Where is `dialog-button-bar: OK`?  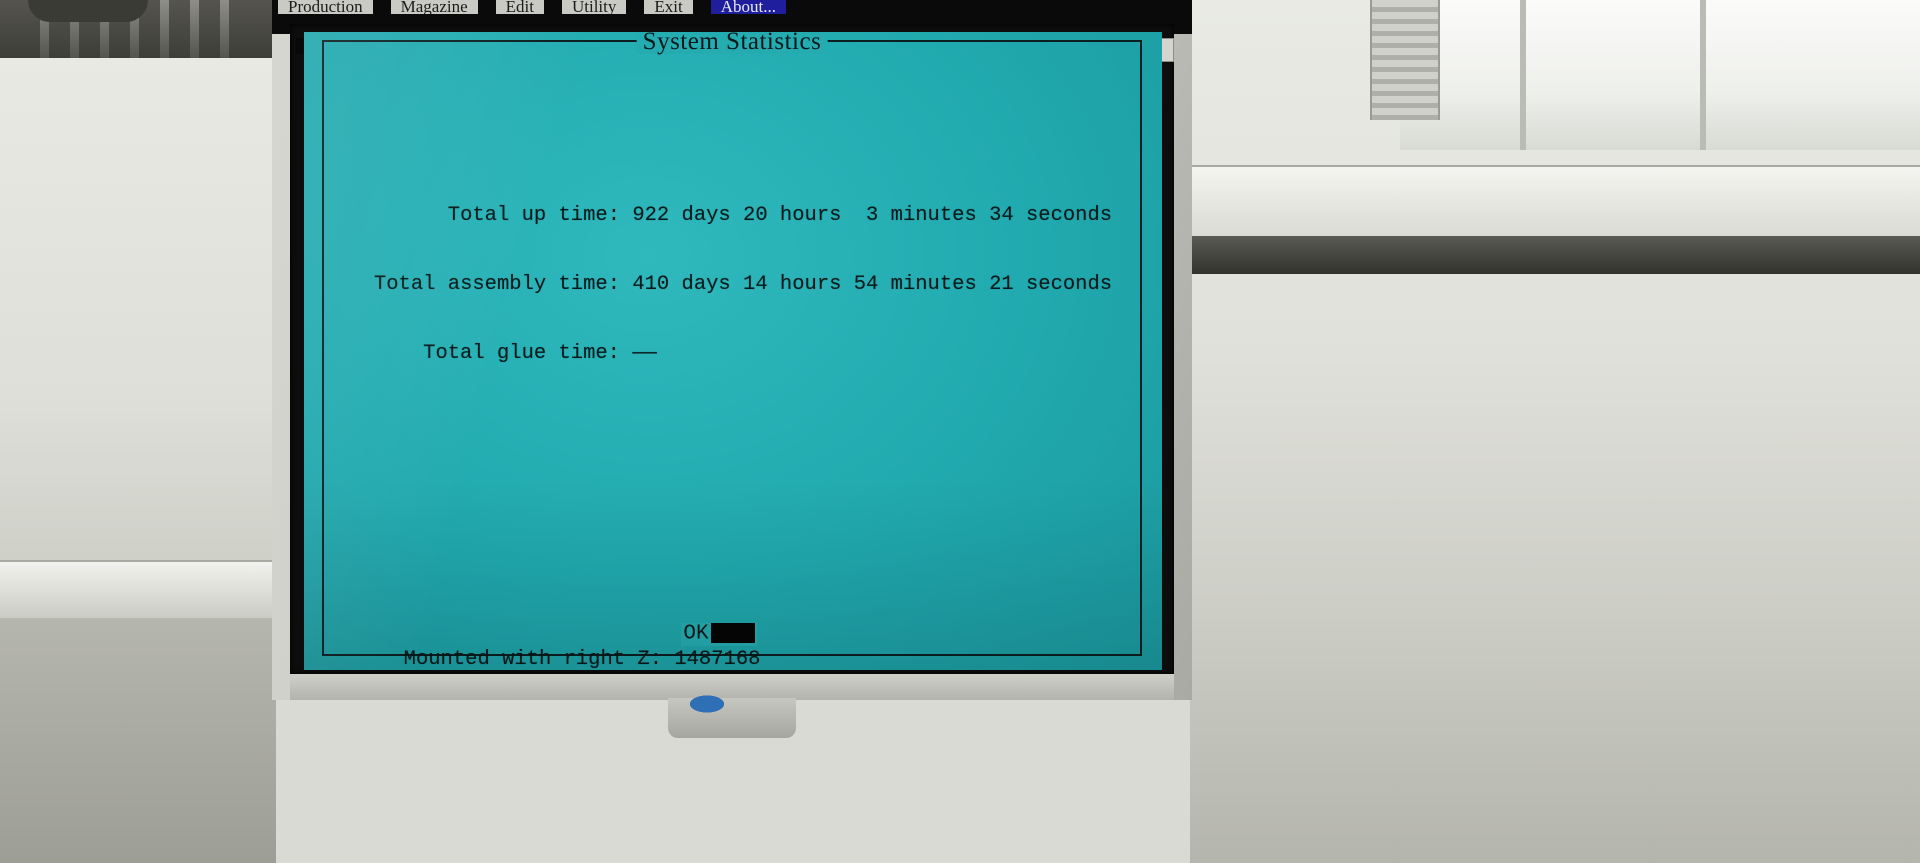
dialog-button-bar: OK is located at coordinates (734, 634).